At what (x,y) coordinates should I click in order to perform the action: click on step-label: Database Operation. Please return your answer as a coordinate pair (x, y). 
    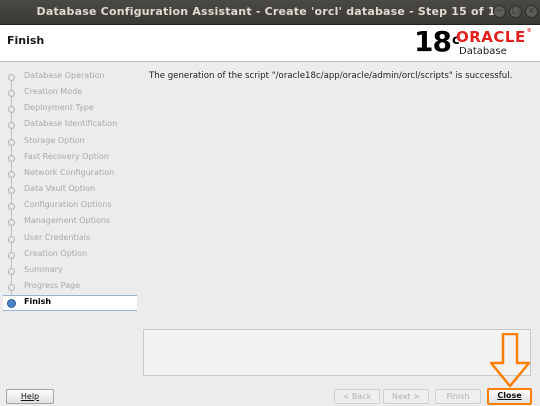
    Looking at the image, I should click on (64, 75).